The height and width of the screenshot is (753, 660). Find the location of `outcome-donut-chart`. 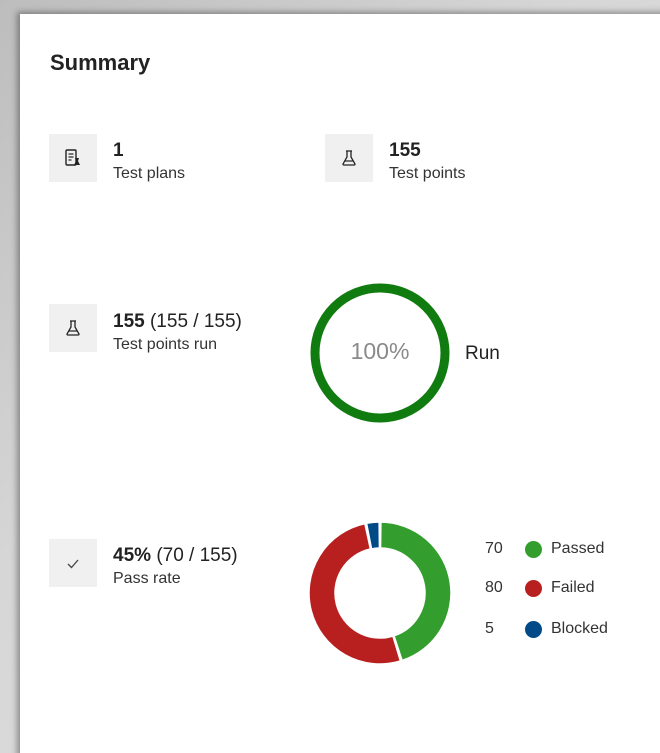

outcome-donut-chart is located at coordinates (380, 593).